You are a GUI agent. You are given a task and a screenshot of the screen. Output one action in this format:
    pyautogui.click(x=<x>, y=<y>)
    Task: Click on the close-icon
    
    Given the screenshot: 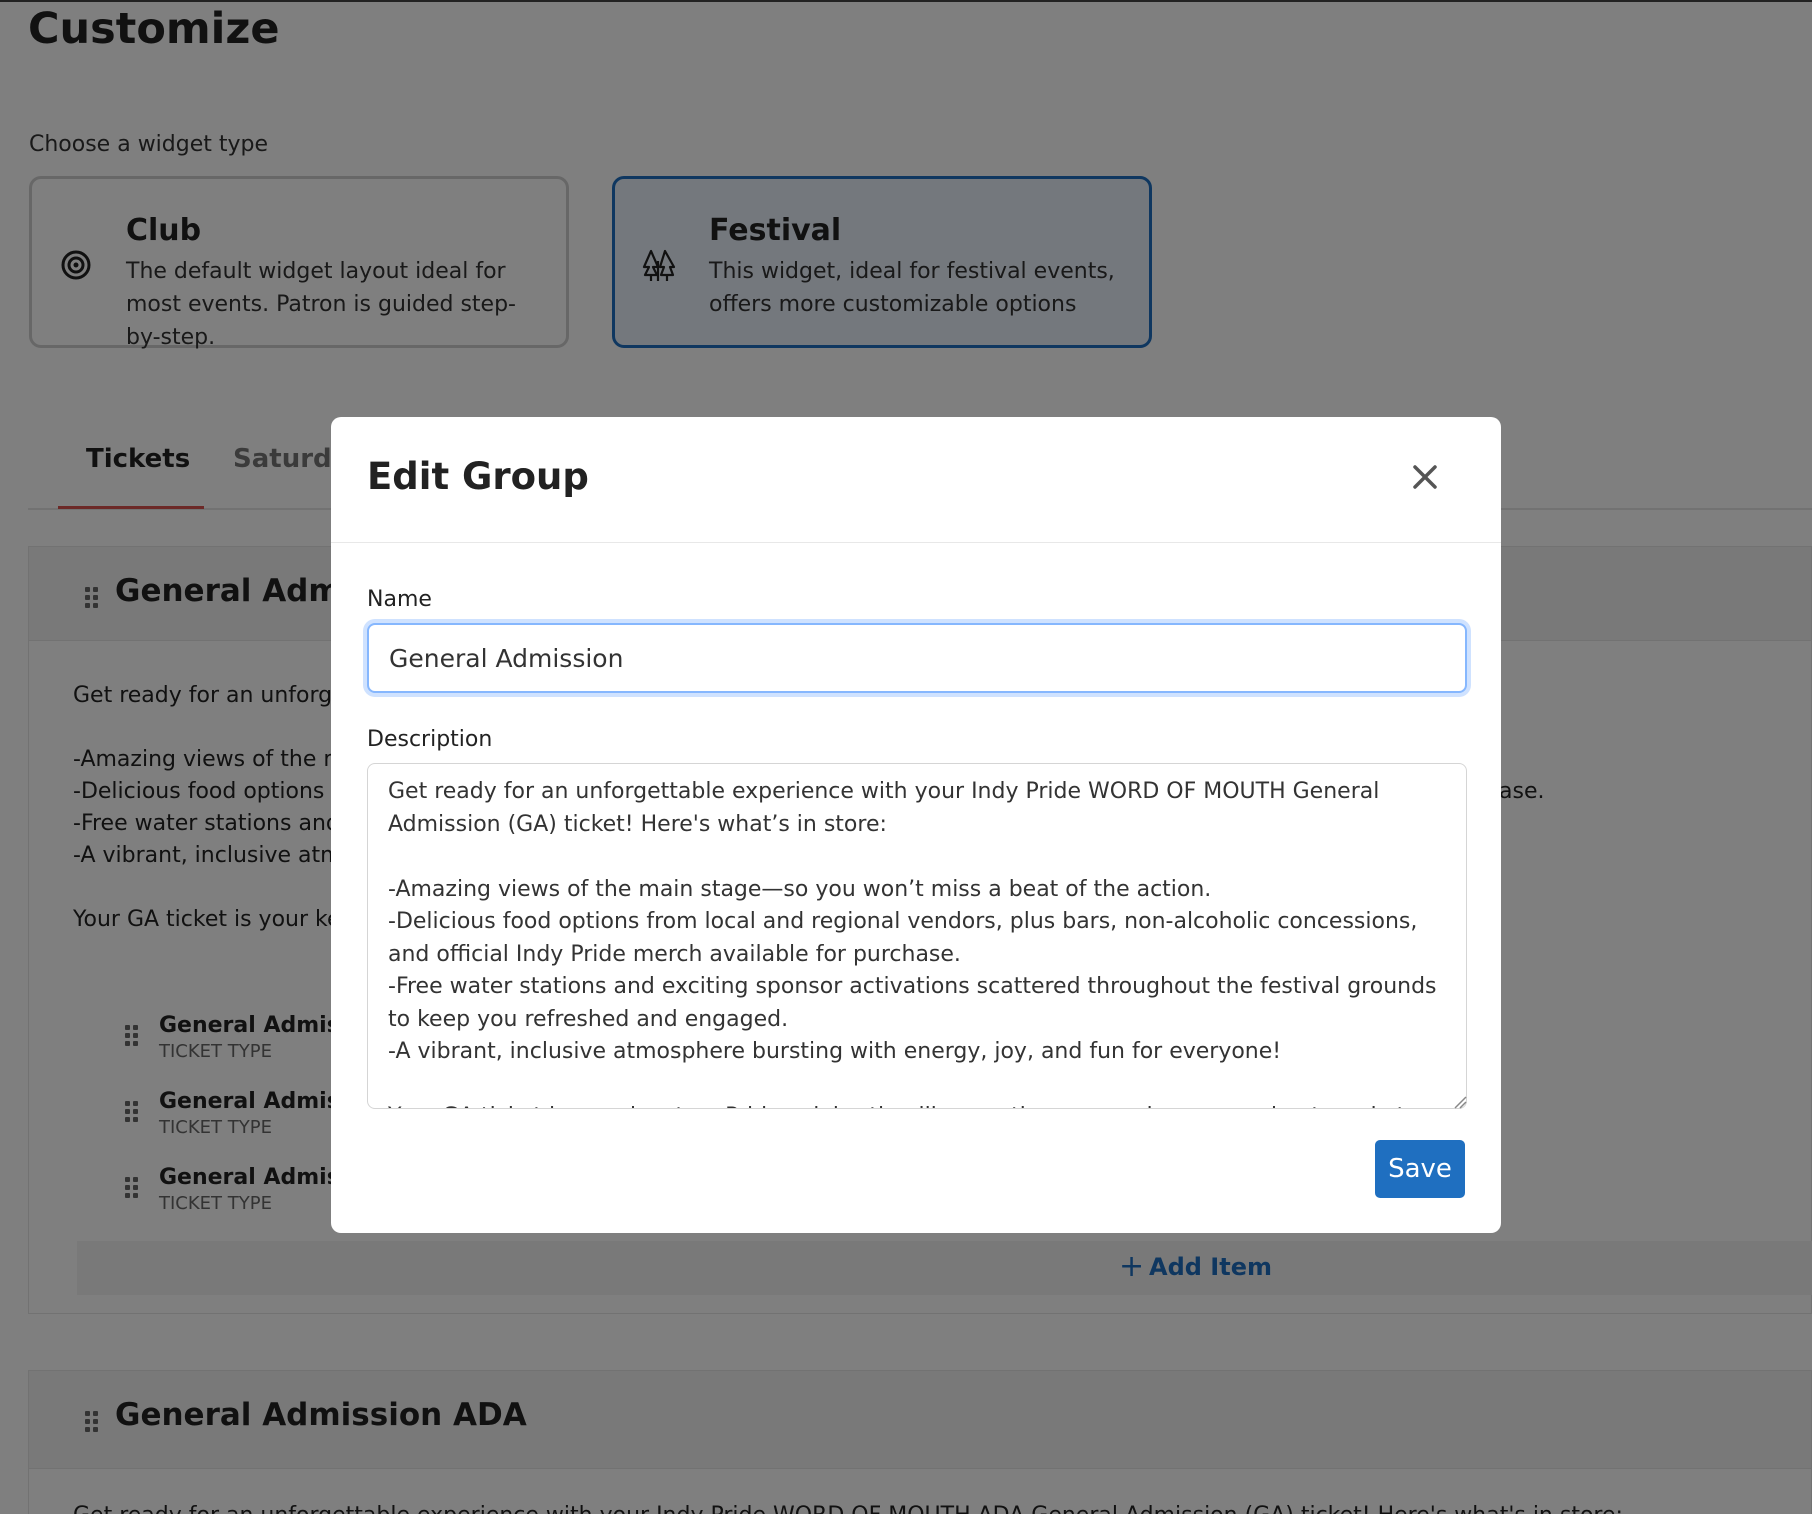 What is the action you would take?
    pyautogui.click(x=1425, y=477)
    